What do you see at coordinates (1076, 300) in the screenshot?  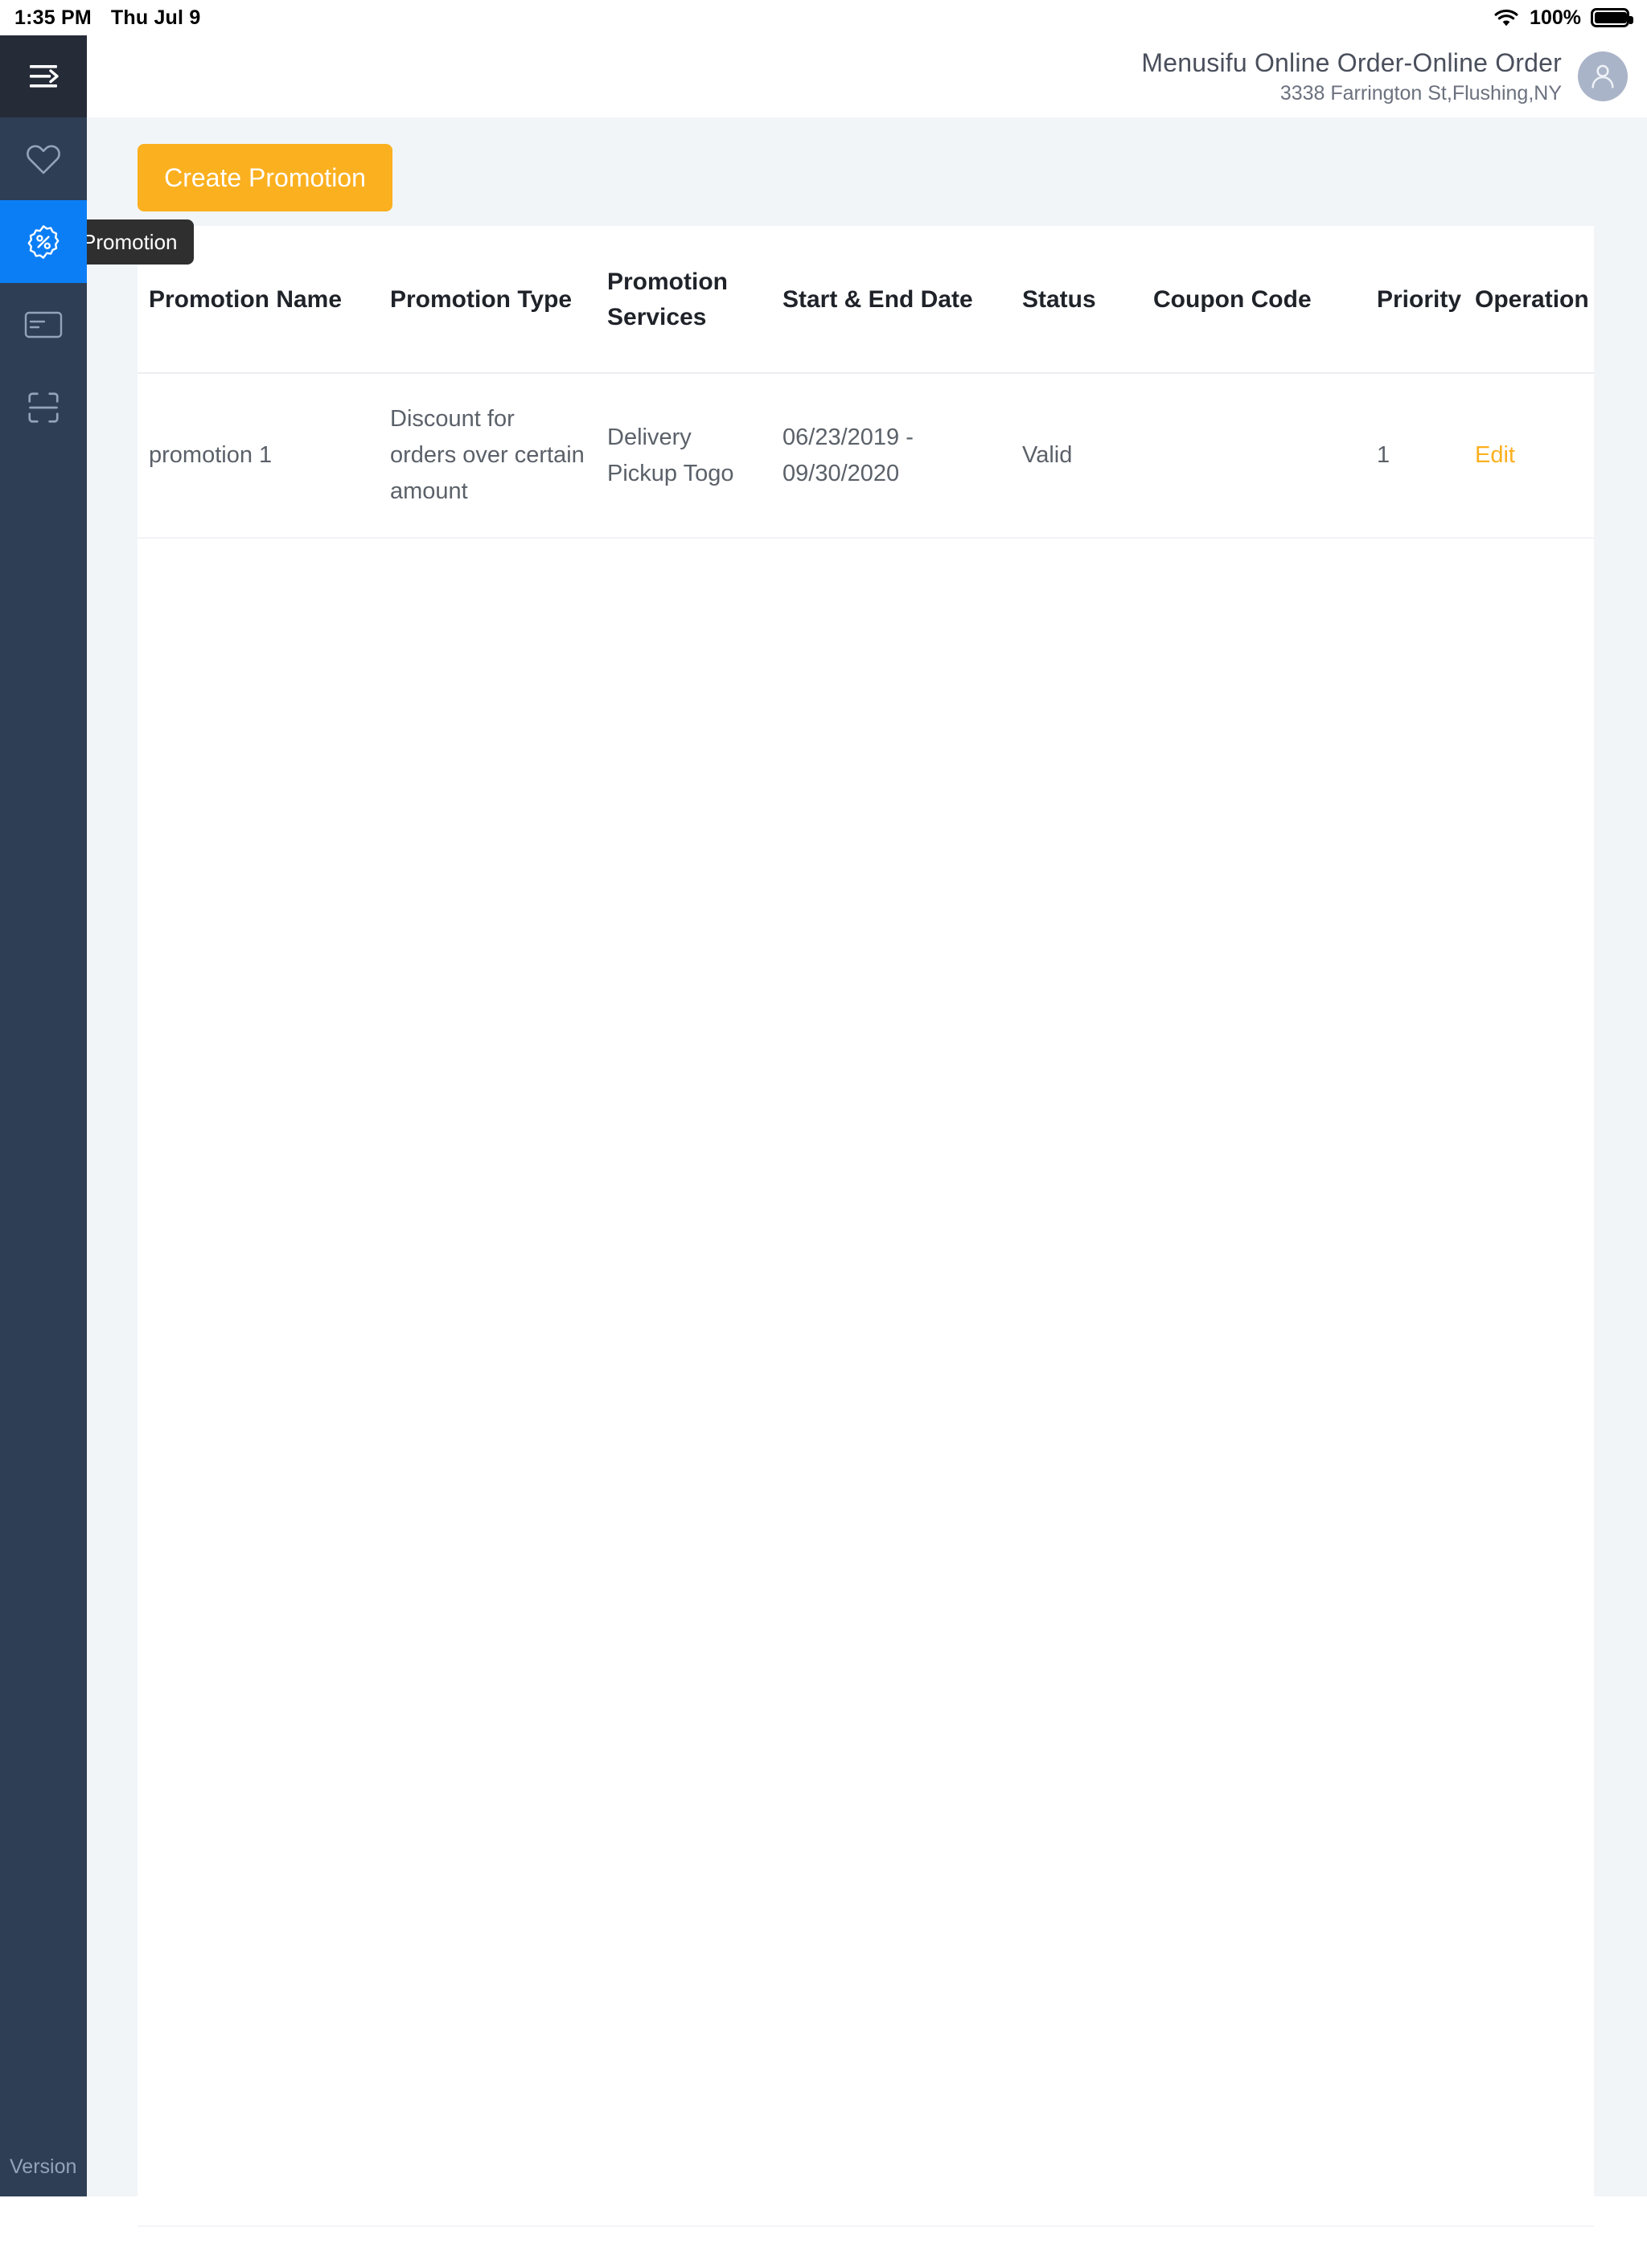 I see `column-header-status: Status` at bounding box center [1076, 300].